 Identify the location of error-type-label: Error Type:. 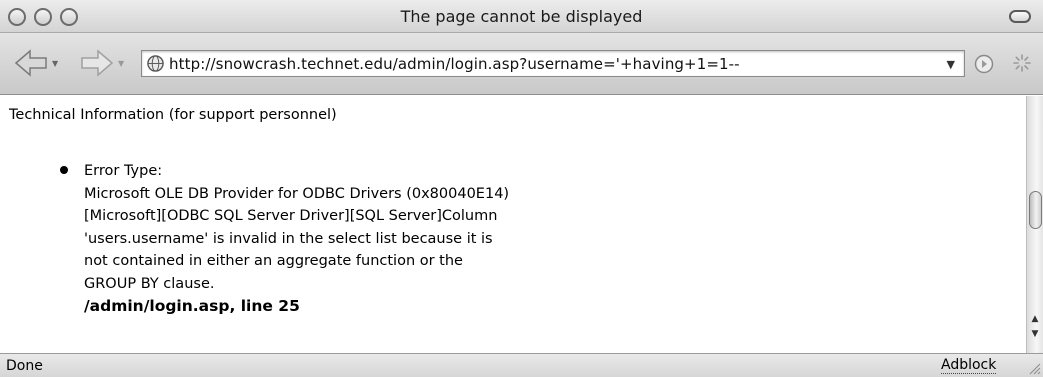
(123, 171).